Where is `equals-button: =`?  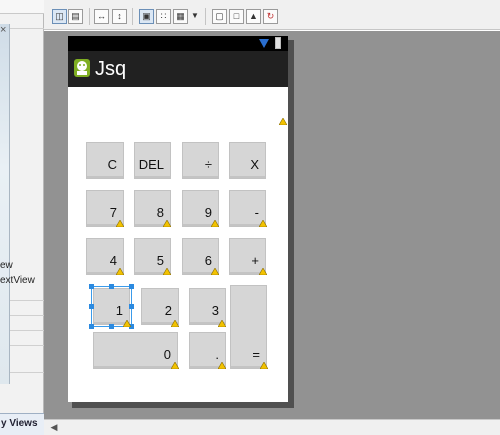
equals-button: = is located at coordinates (248, 327).